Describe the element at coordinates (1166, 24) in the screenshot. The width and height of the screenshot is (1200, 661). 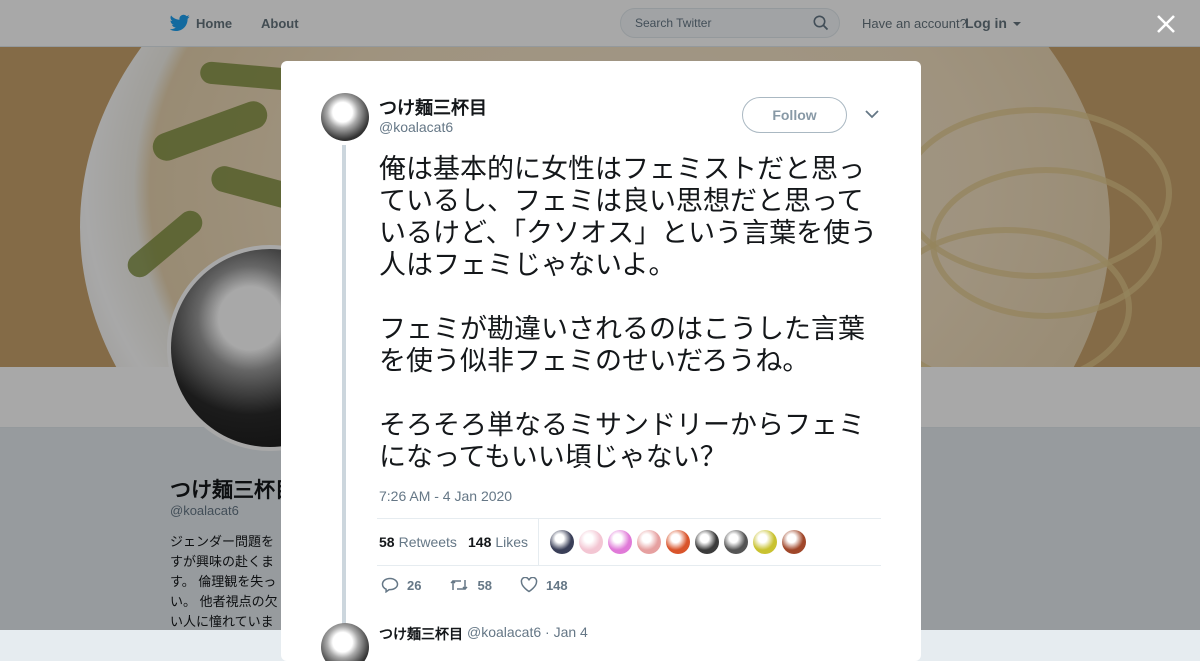
I see `close-icon` at that location.